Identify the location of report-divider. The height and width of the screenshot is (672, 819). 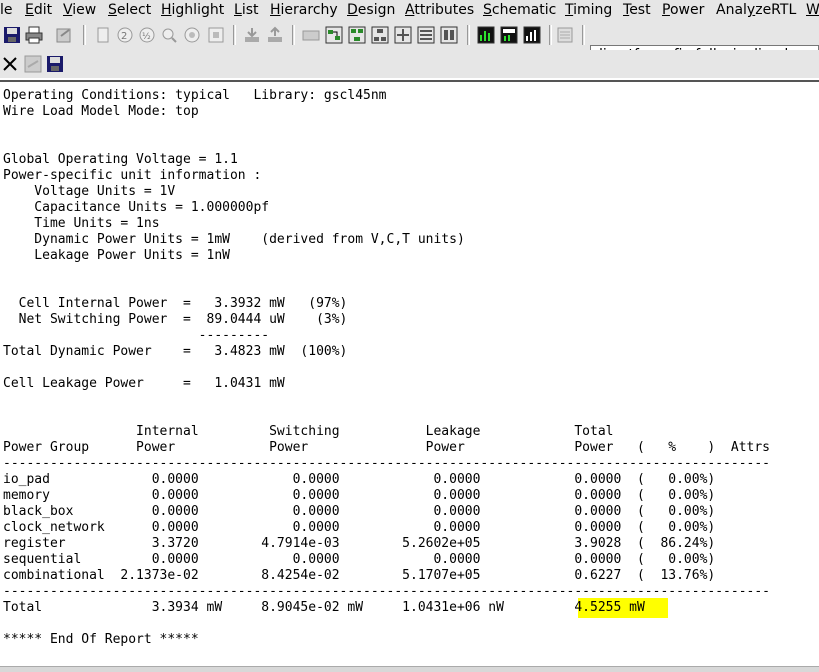
(409, 81).